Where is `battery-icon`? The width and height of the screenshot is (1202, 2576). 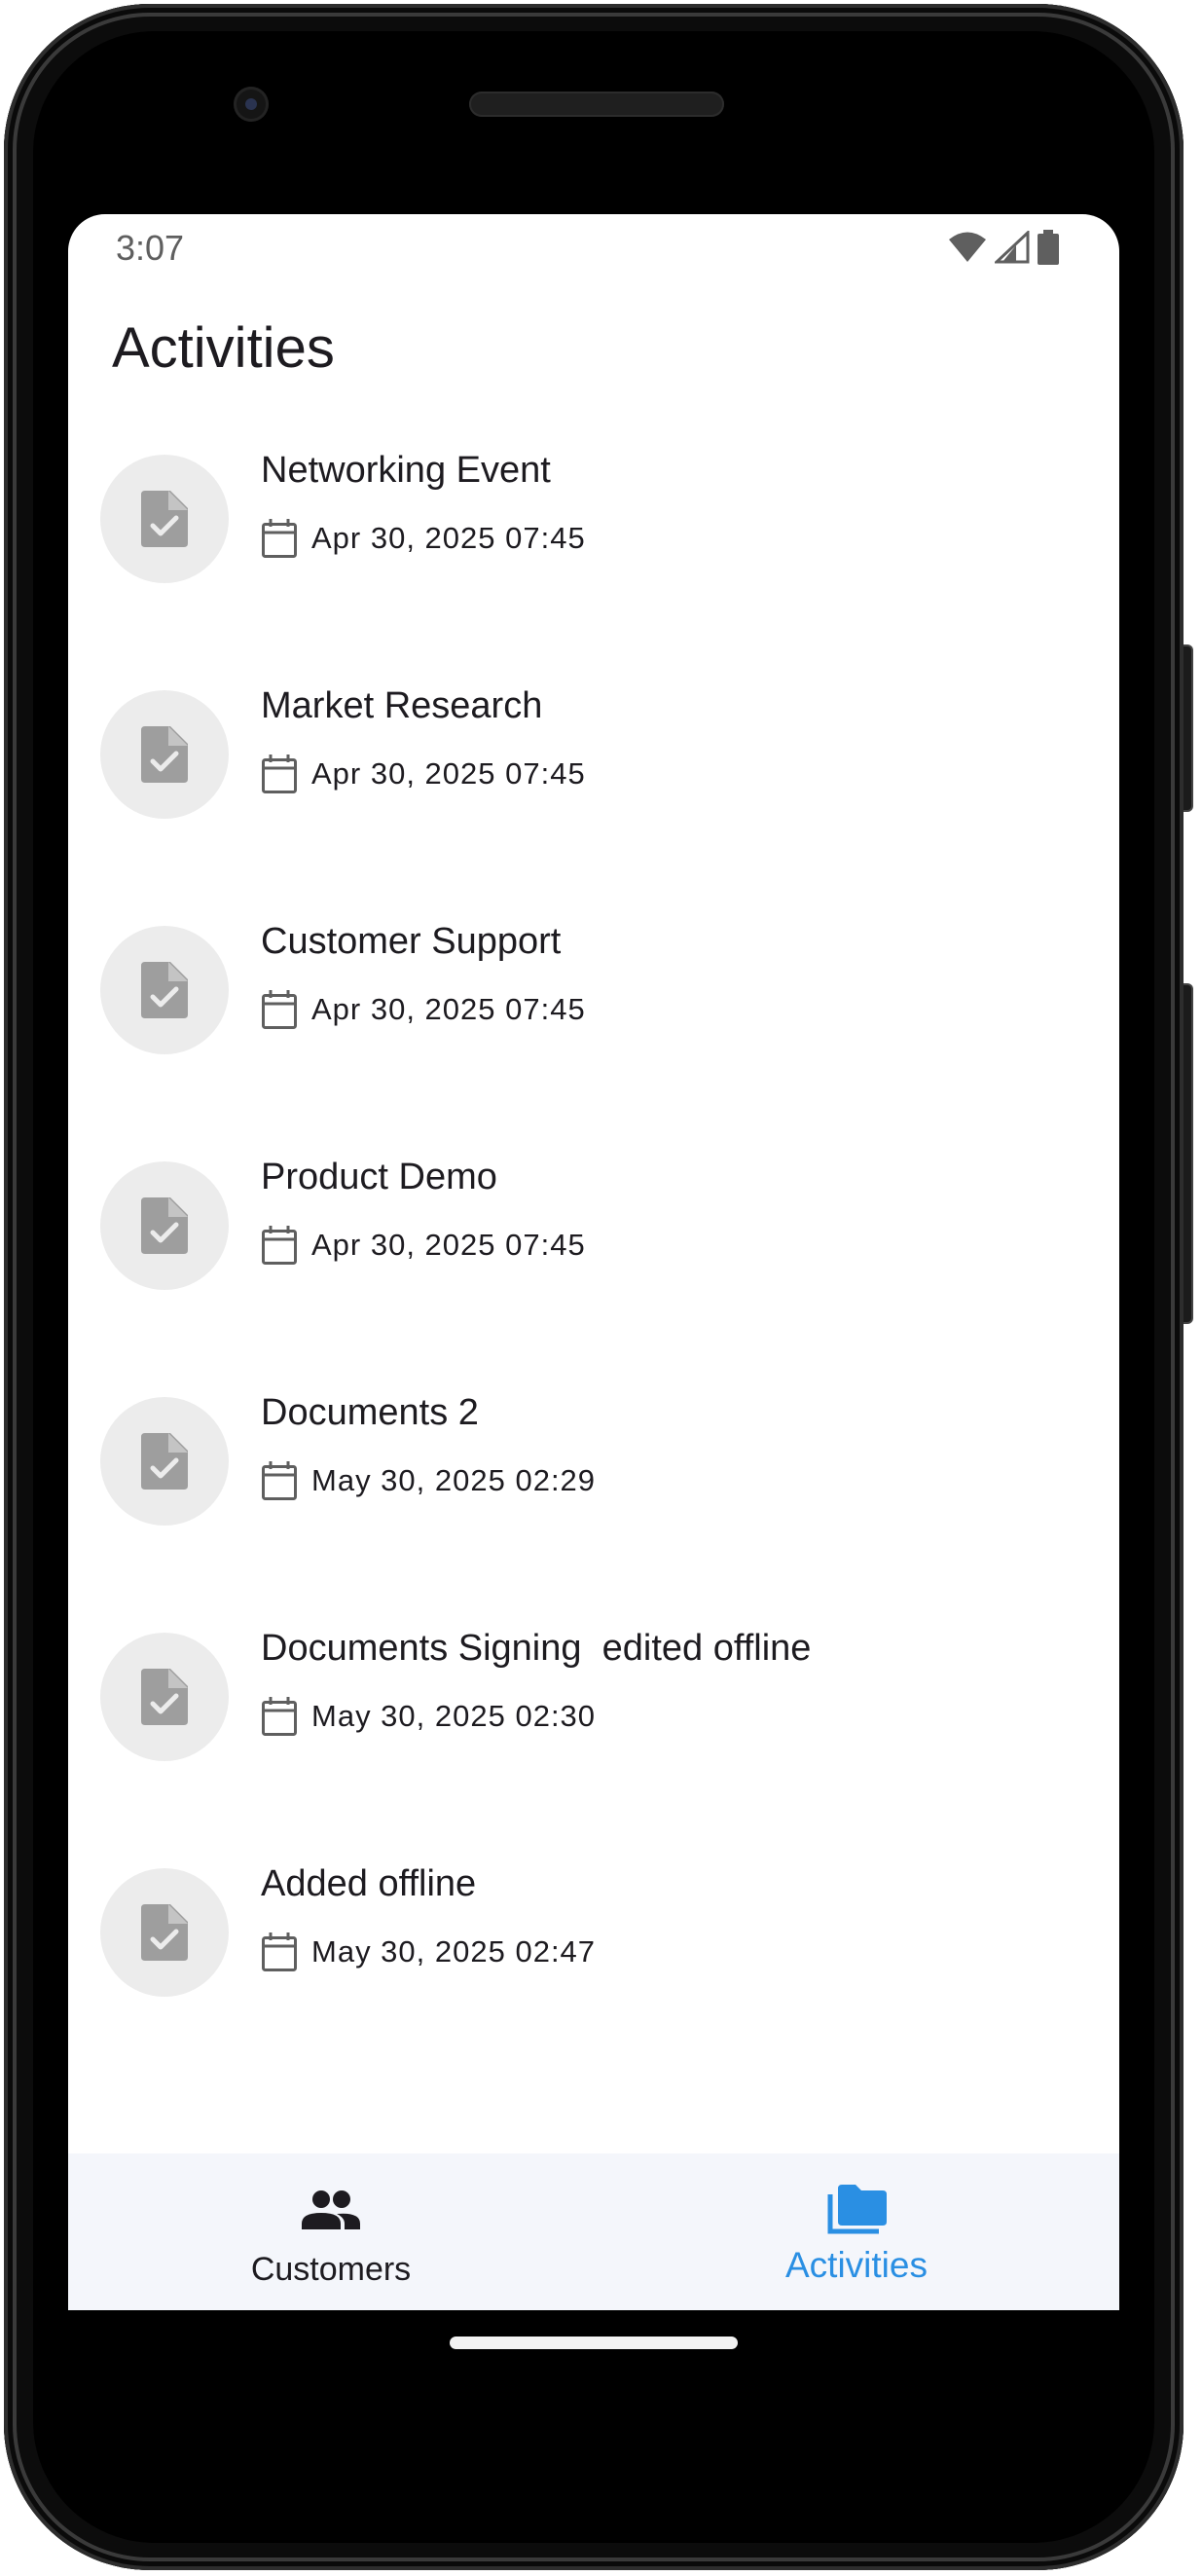
battery-icon is located at coordinates (1048, 247).